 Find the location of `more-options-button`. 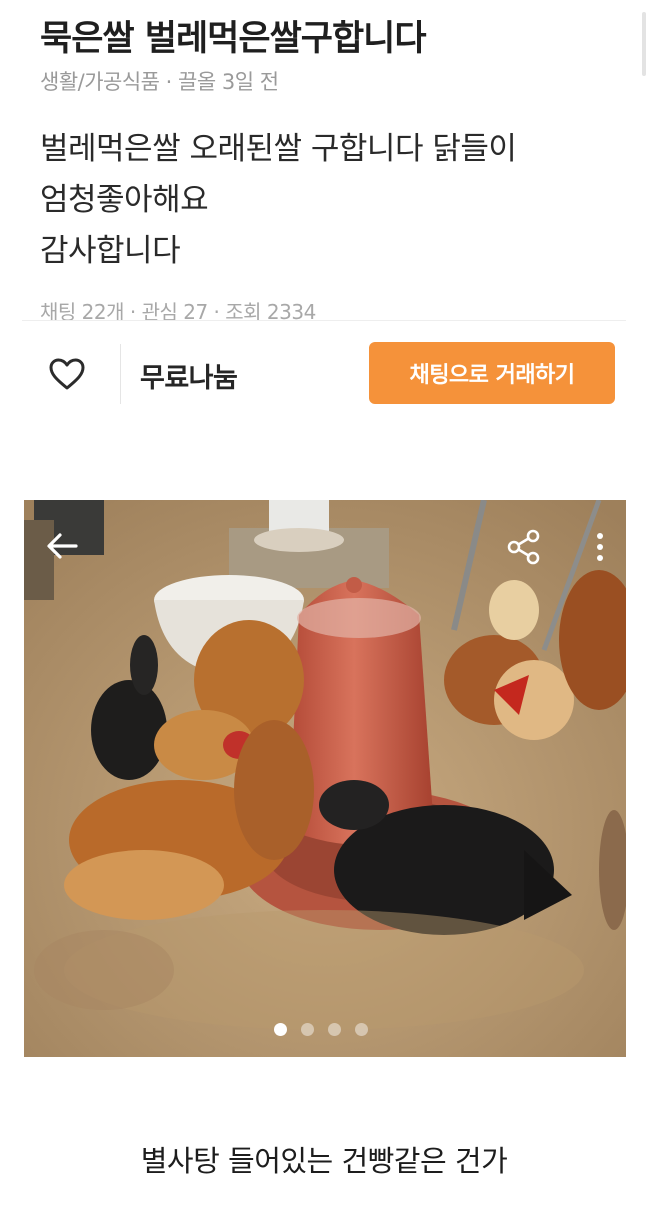

more-options-button is located at coordinates (600, 547).